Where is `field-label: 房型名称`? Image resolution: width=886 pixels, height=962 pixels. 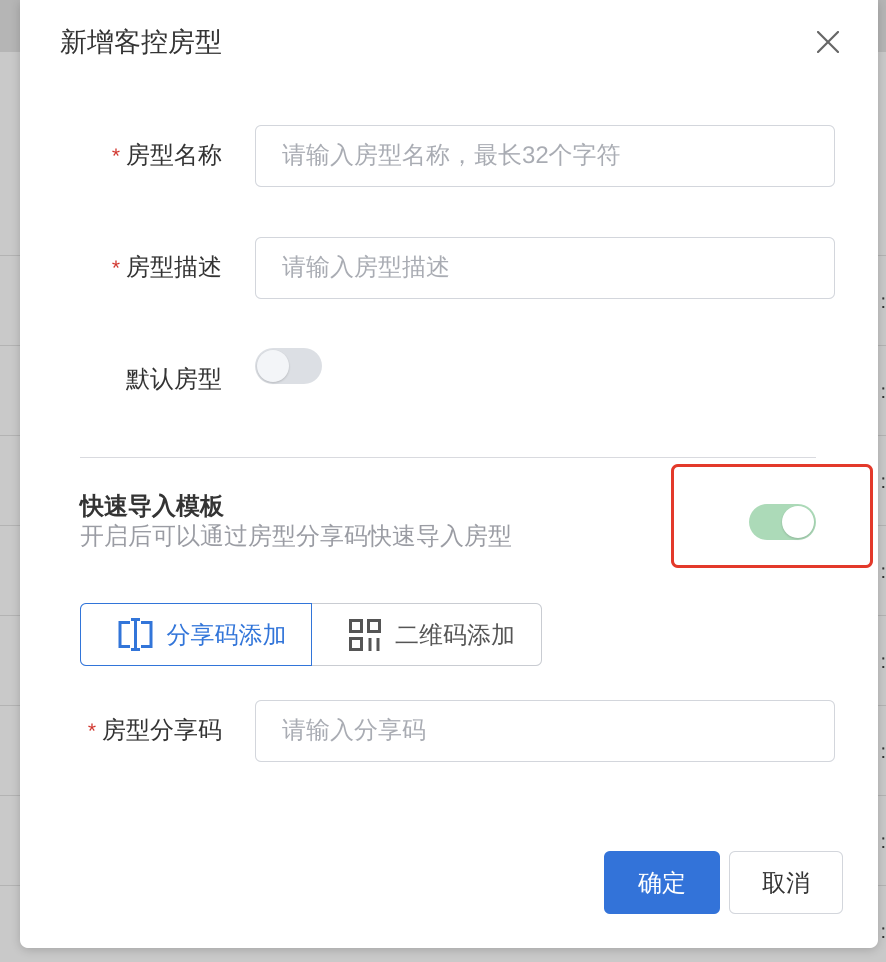 field-label: 房型名称 is located at coordinates (174, 155).